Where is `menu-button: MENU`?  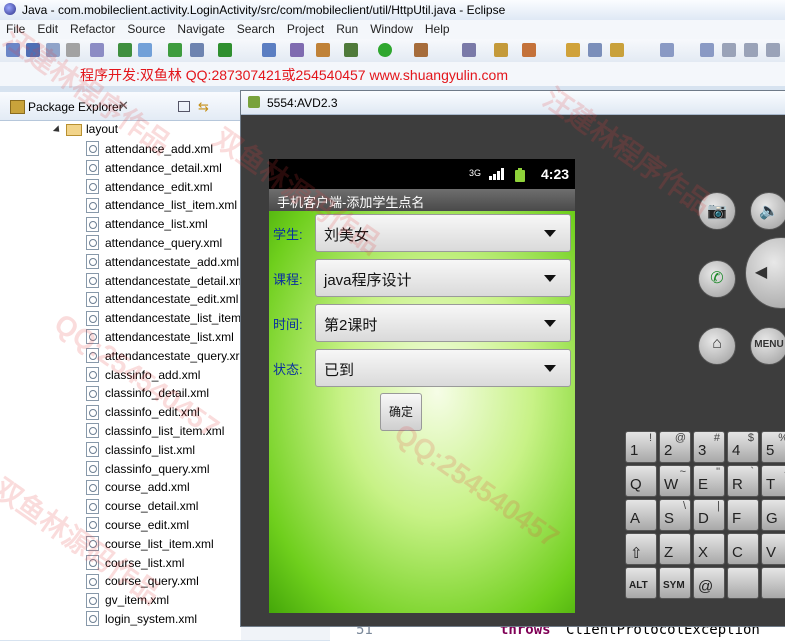 menu-button: MENU is located at coordinates (767, 346).